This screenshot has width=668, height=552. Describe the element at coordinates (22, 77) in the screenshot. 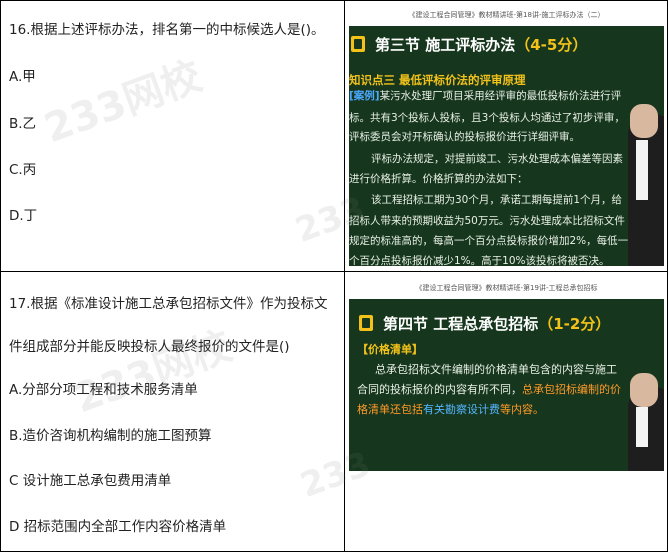

I see `option-a: A.甲` at that location.